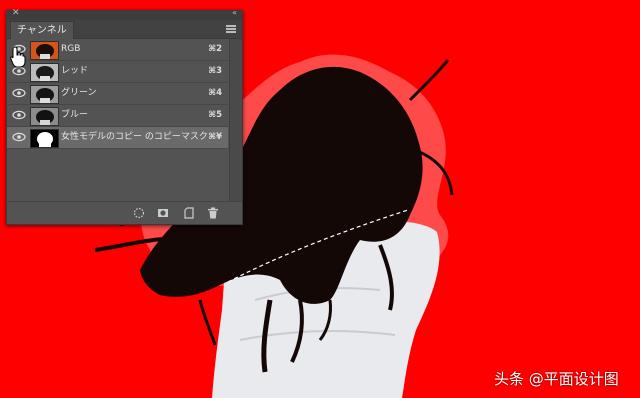 Image resolution: width=640 pixels, height=398 pixels. What do you see at coordinates (117, 72) in the screenshot?
I see `channel-row-red: レッド ⌘3` at bounding box center [117, 72].